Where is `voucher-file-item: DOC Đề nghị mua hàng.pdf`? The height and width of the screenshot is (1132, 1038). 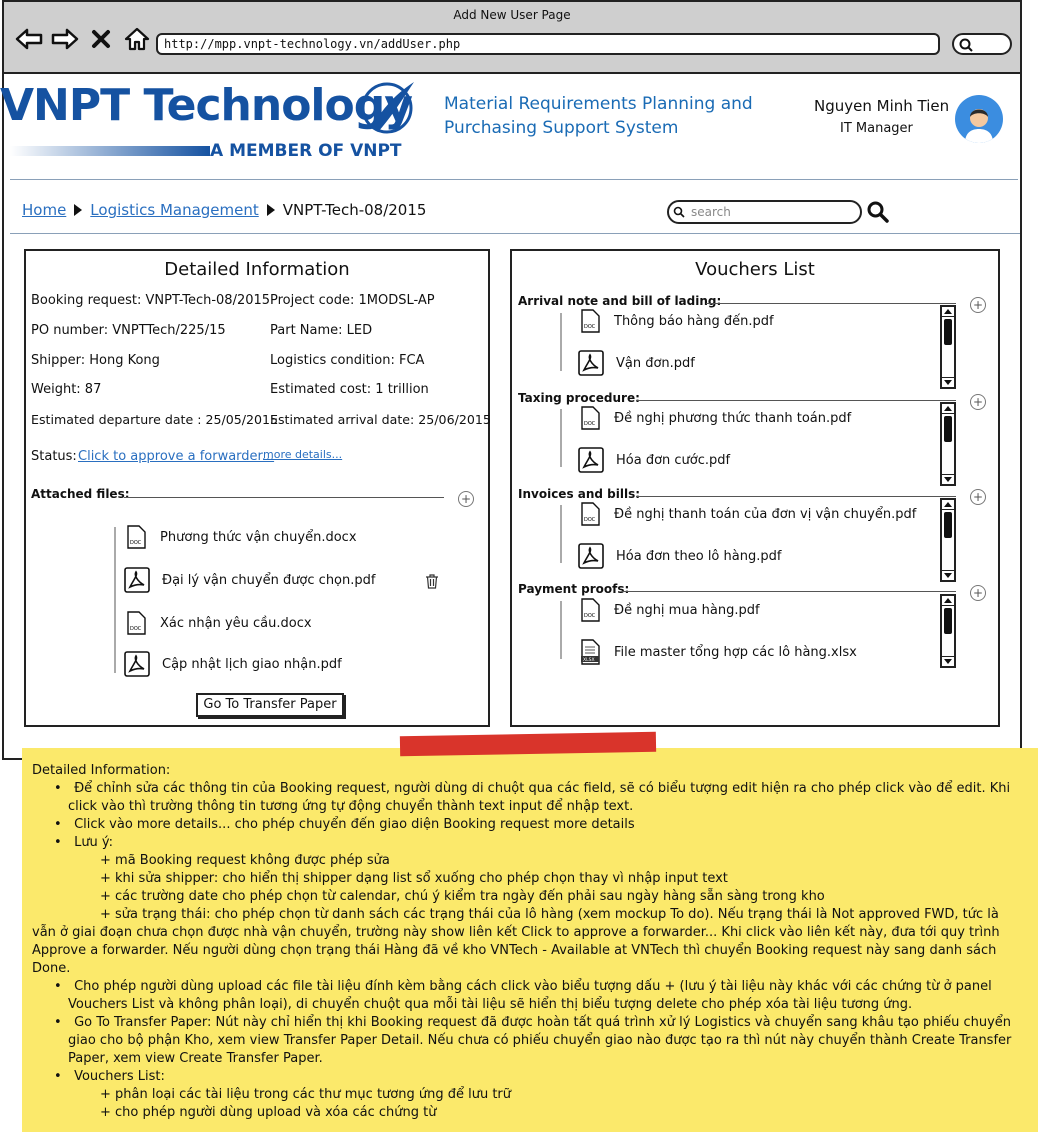 voucher-file-item: DOC Đề nghị mua hàng.pdf is located at coordinates (669, 610).